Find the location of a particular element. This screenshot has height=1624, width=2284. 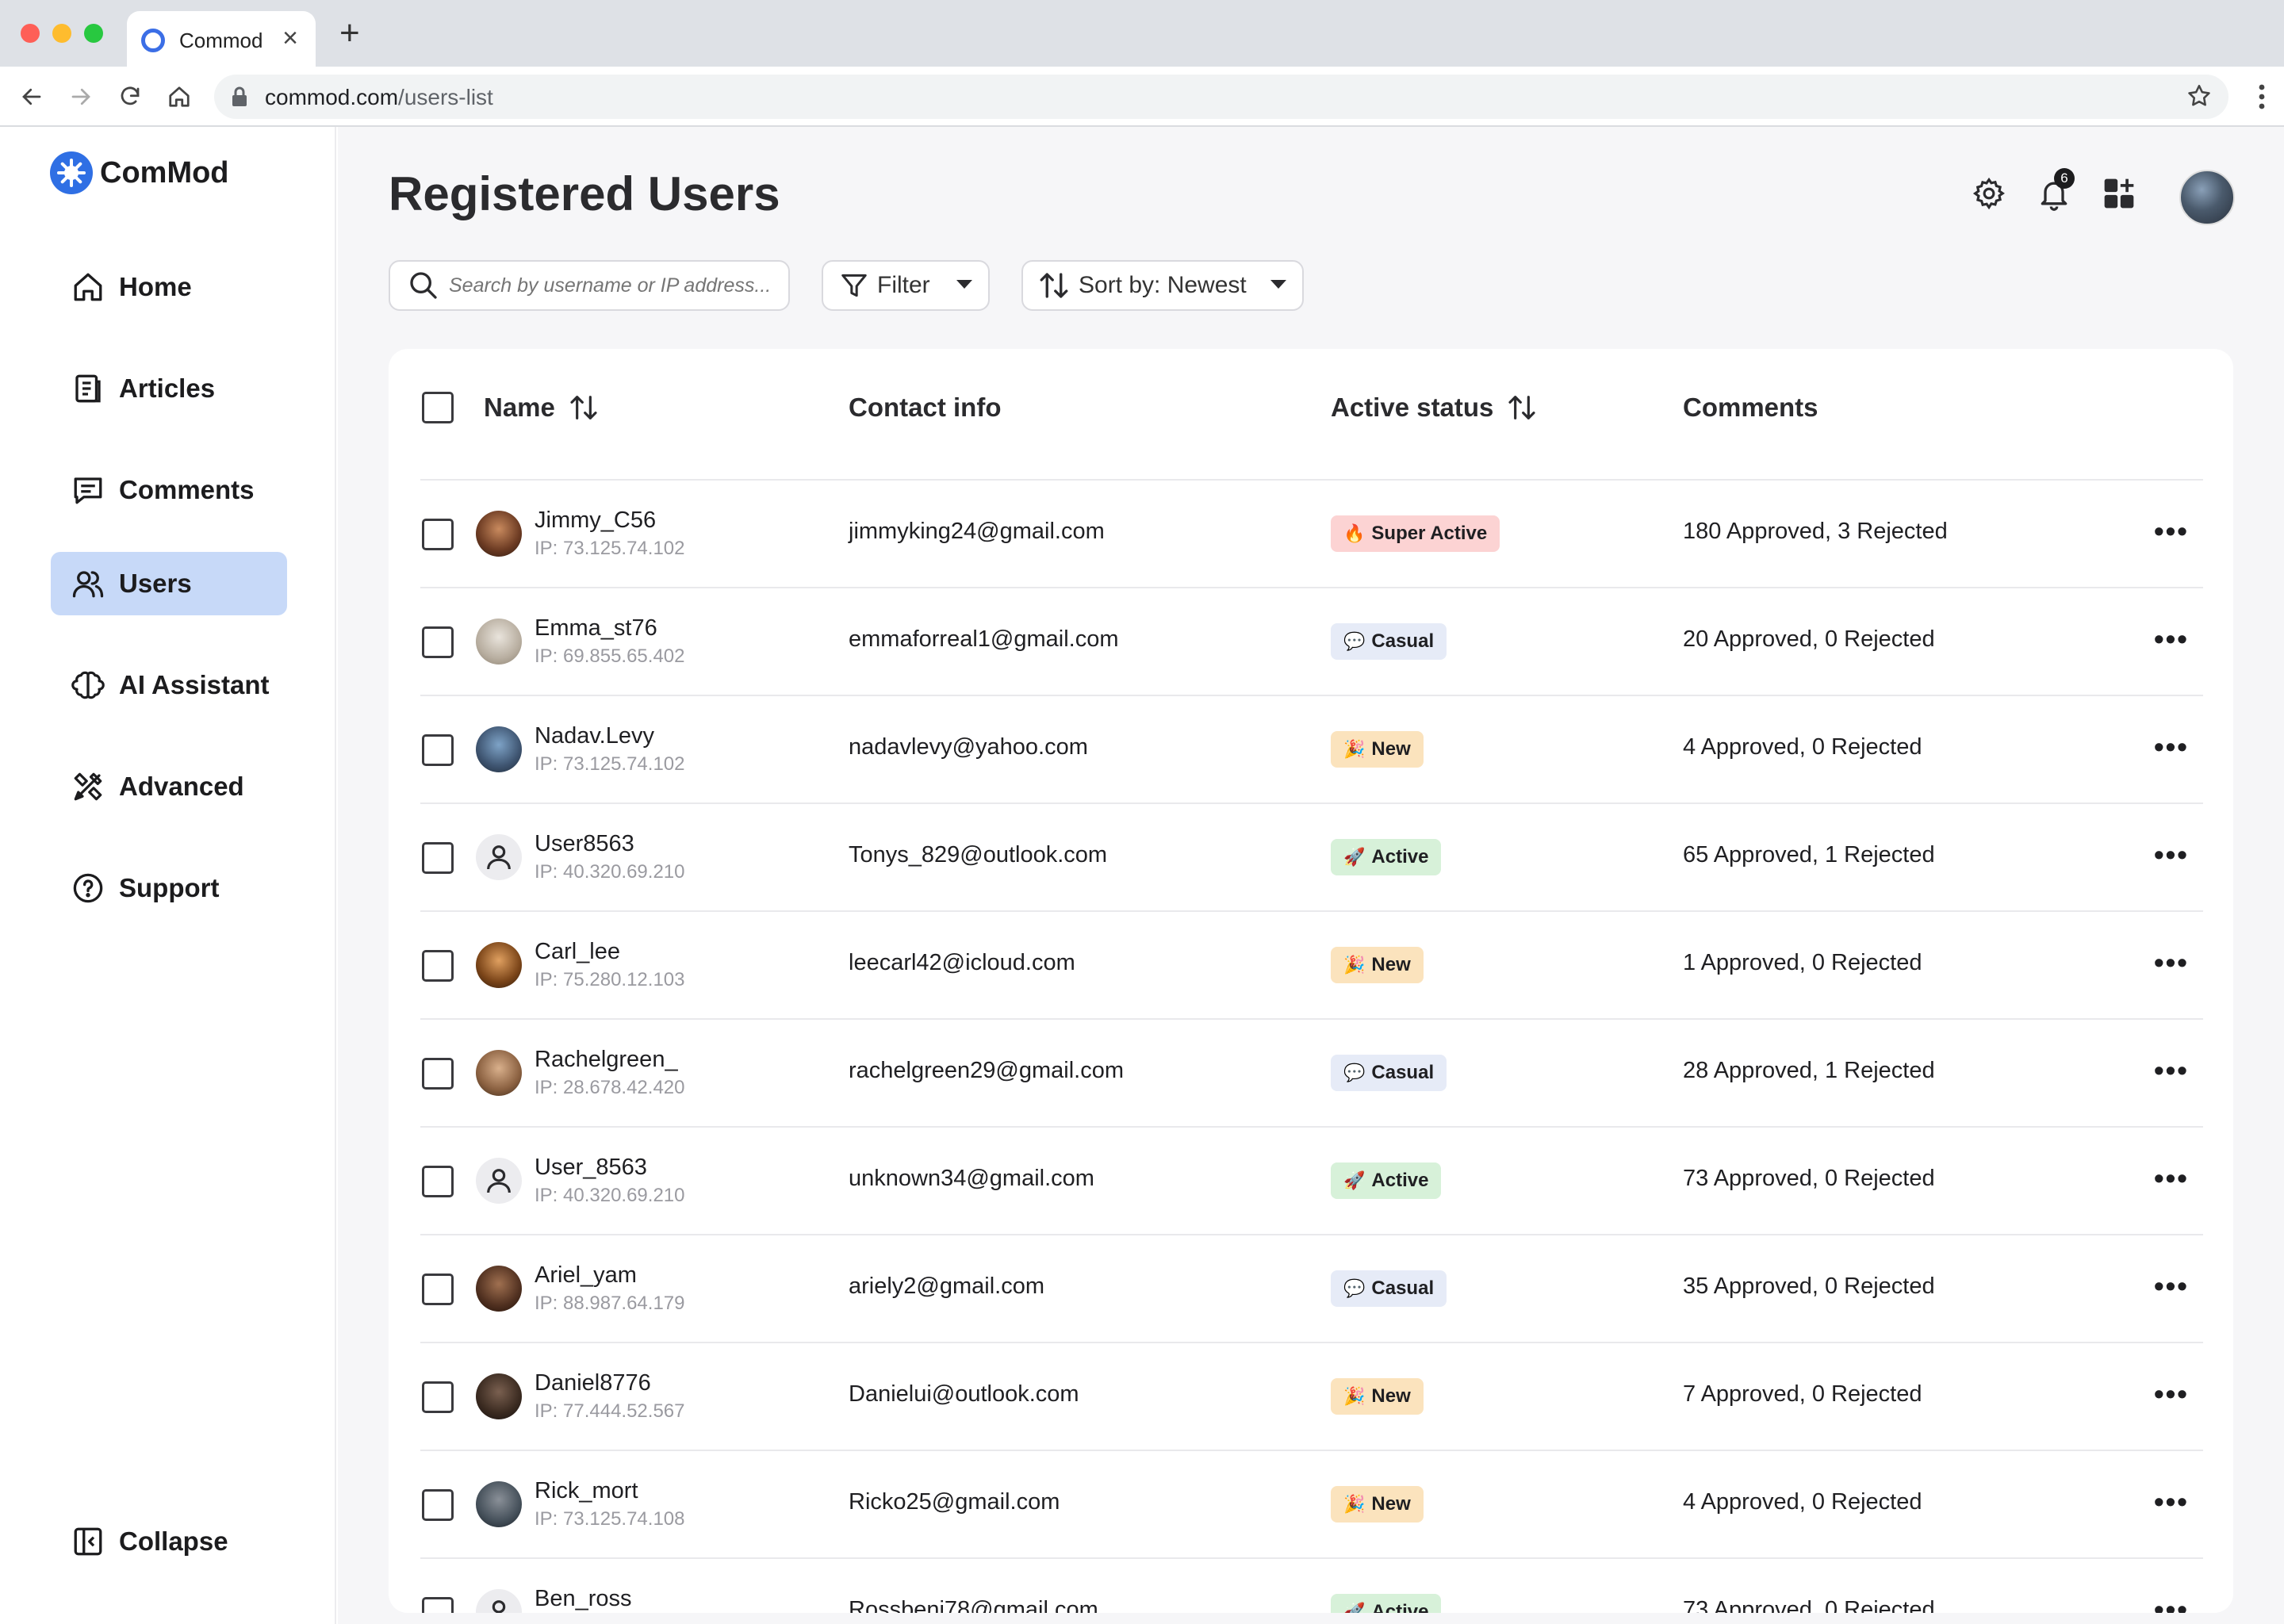

filter-label: Filter is located at coordinates (903, 285).